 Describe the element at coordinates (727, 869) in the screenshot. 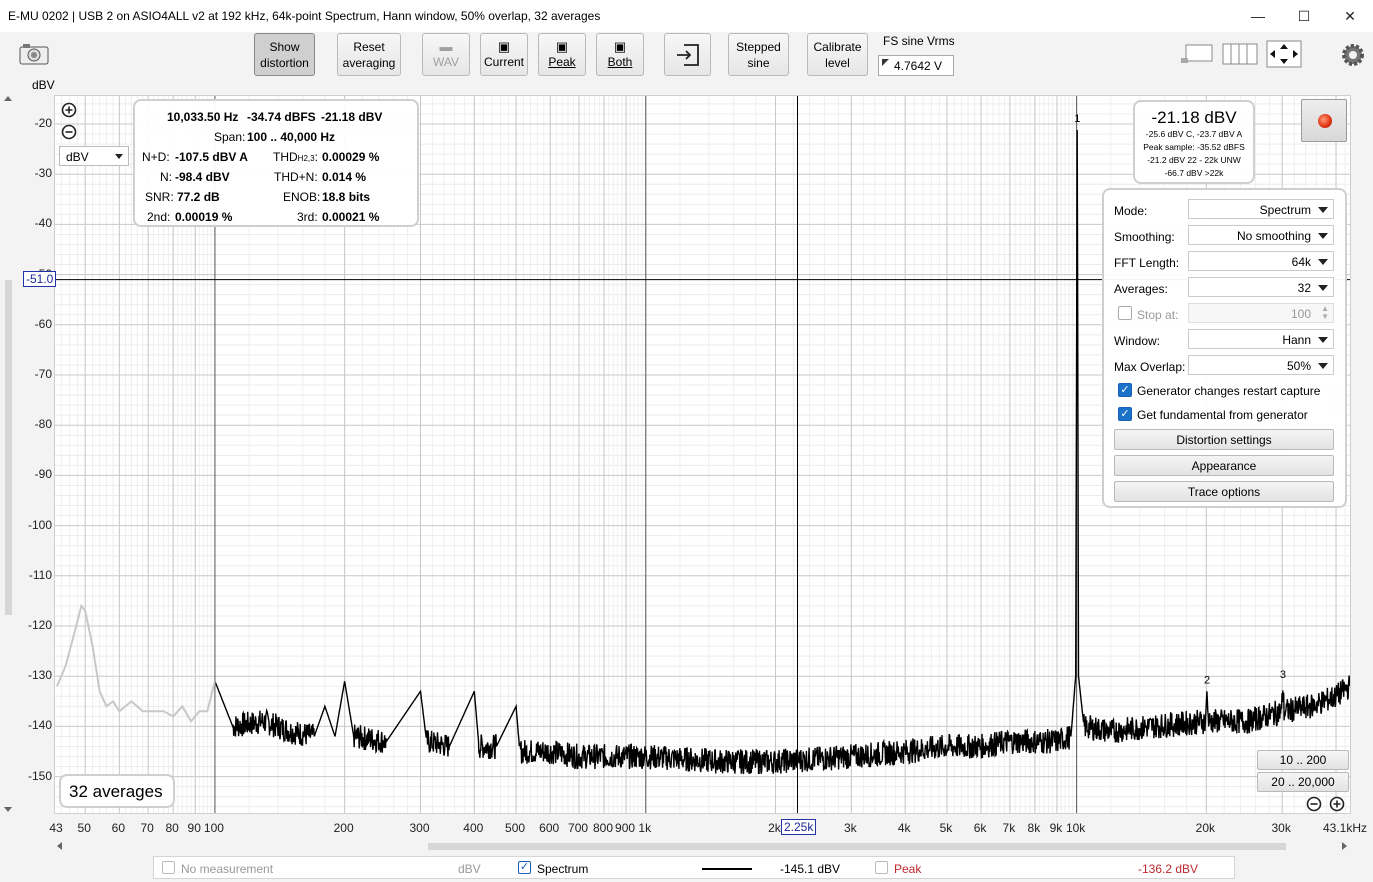

I see `spectrum-line-swatch` at that location.